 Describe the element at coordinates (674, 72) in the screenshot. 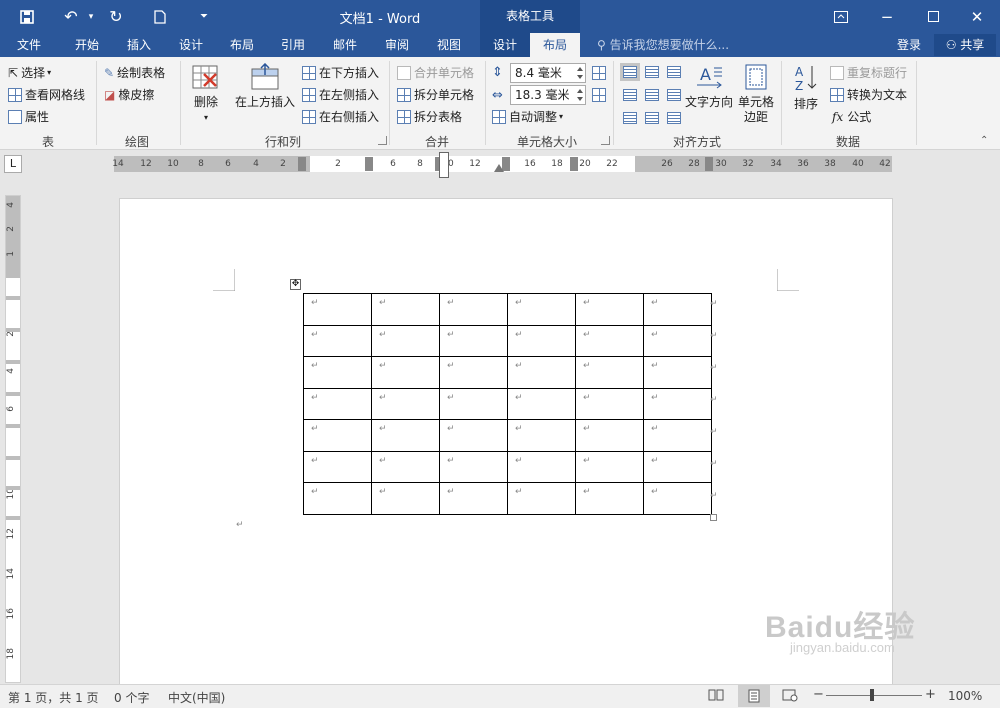

I see `align-top-right-icon` at that location.